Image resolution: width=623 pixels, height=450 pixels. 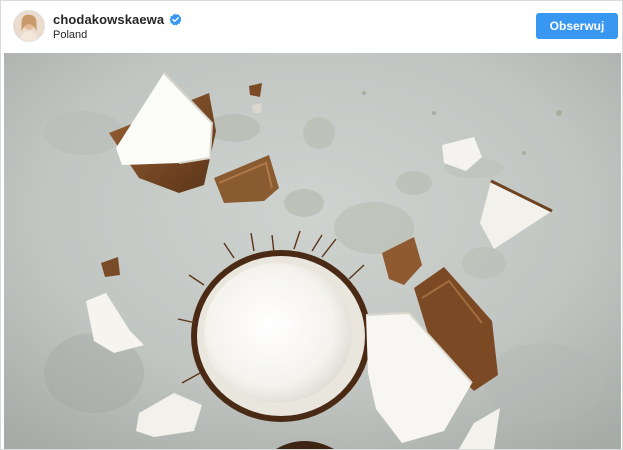 I want to click on post-header: chodakowskaewa Poland Obserwuj, so click(x=311, y=27).